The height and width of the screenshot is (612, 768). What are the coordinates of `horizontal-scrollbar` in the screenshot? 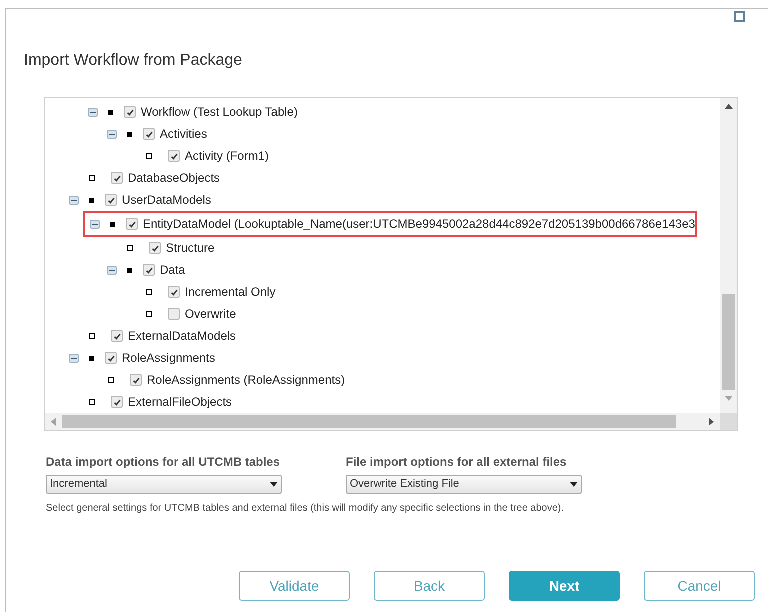 It's located at (383, 421).